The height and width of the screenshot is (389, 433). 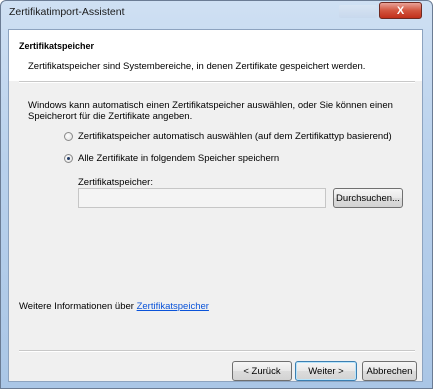 I want to click on back-button: < Zurück, so click(x=262, y=371).